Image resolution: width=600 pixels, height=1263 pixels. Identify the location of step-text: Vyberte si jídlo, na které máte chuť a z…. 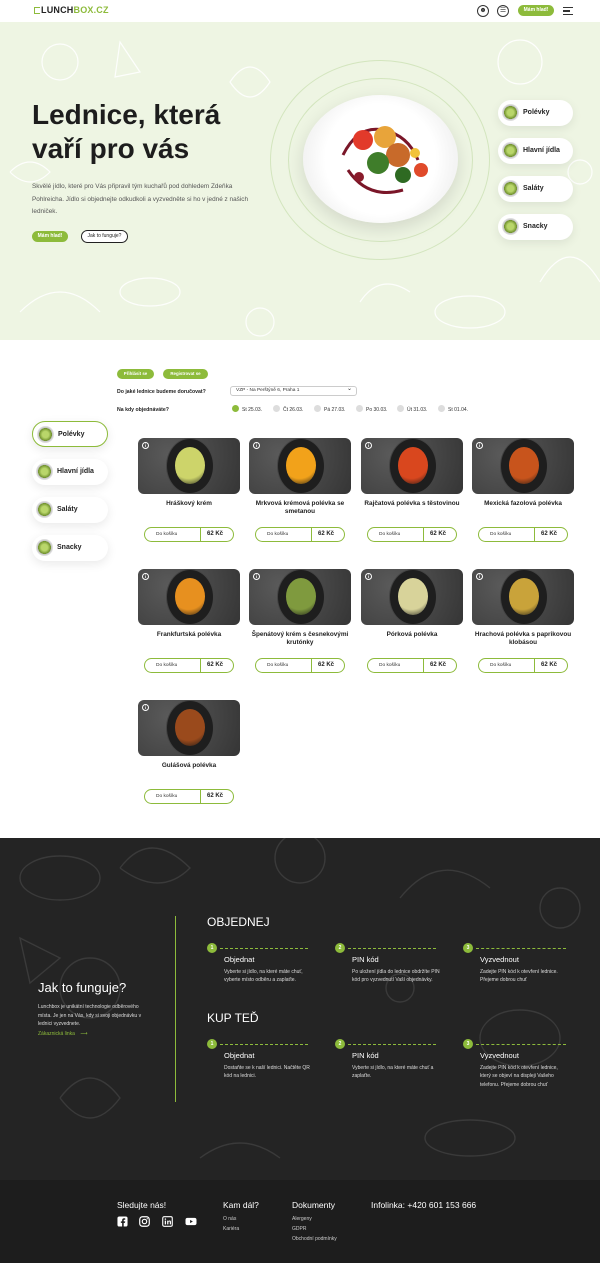
(393, 1072).